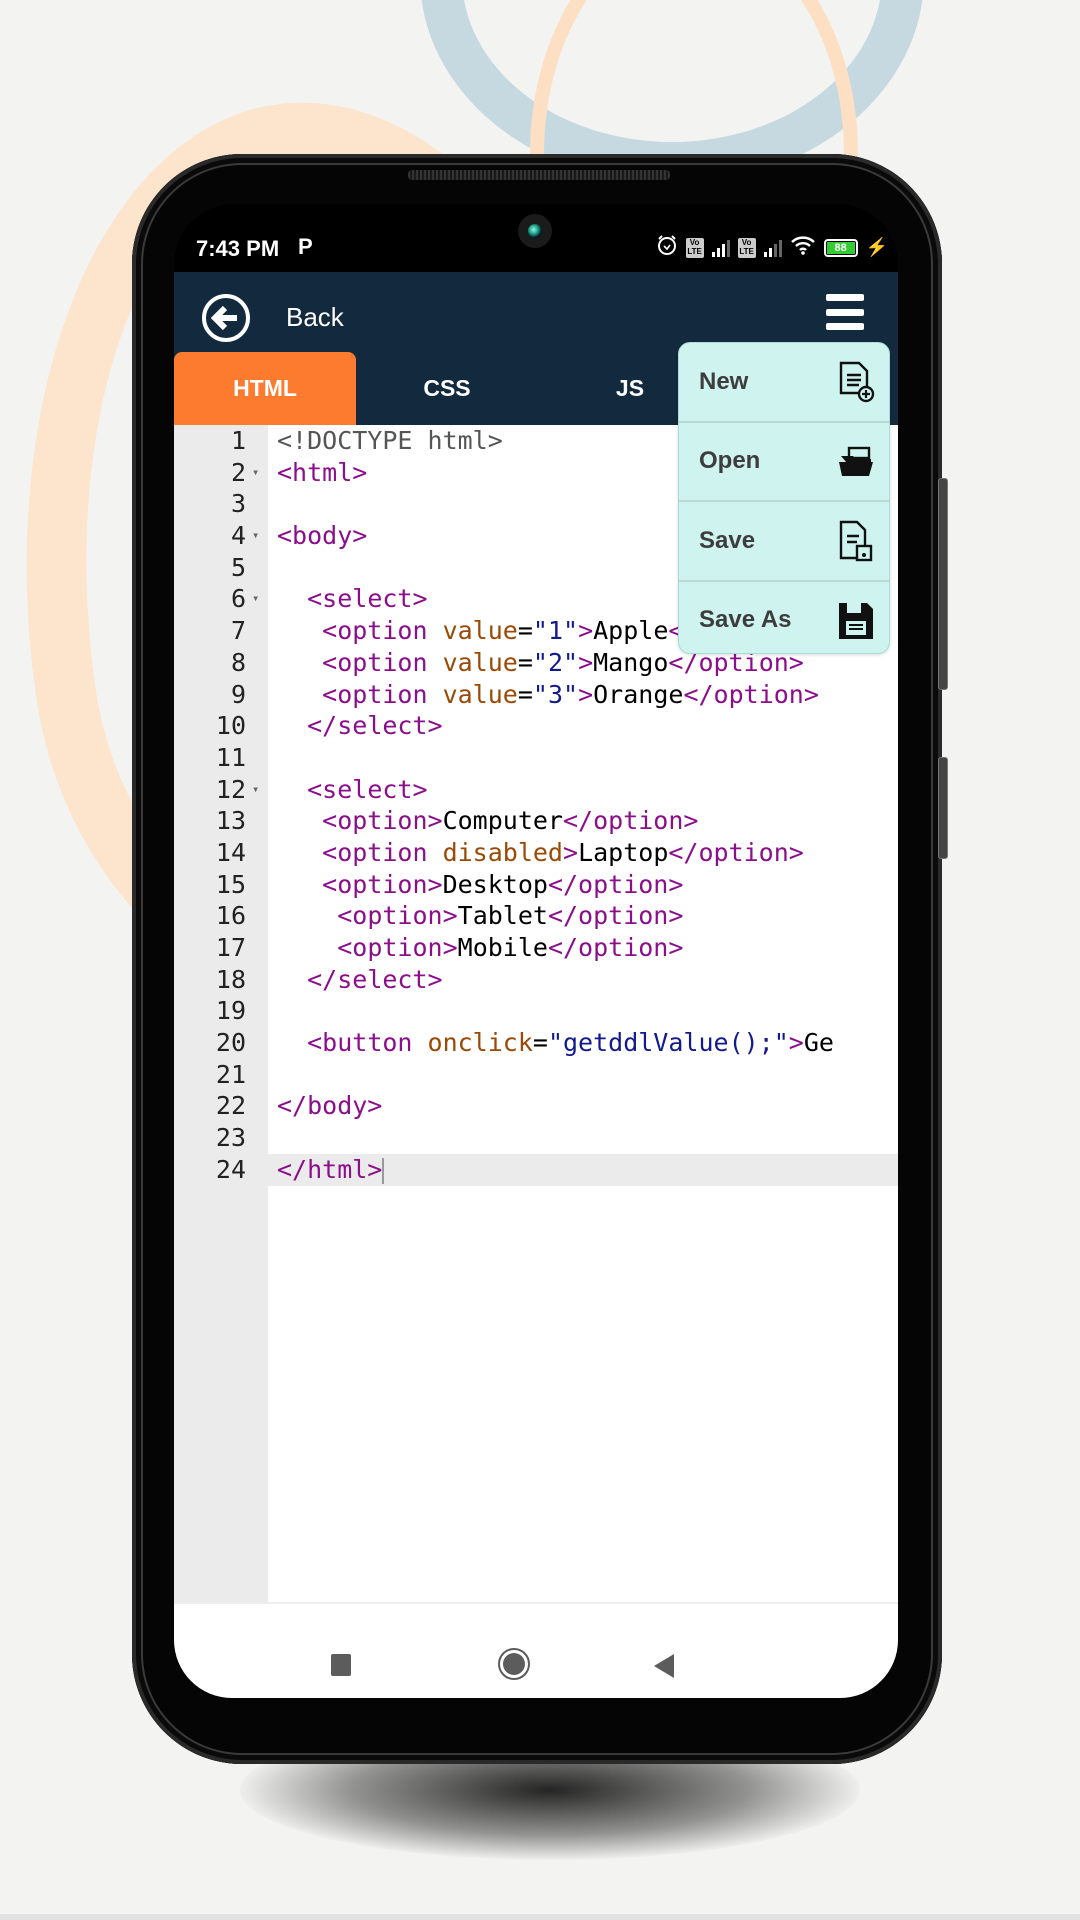  I want to click on code-token: Laptop, so click(623, 852).